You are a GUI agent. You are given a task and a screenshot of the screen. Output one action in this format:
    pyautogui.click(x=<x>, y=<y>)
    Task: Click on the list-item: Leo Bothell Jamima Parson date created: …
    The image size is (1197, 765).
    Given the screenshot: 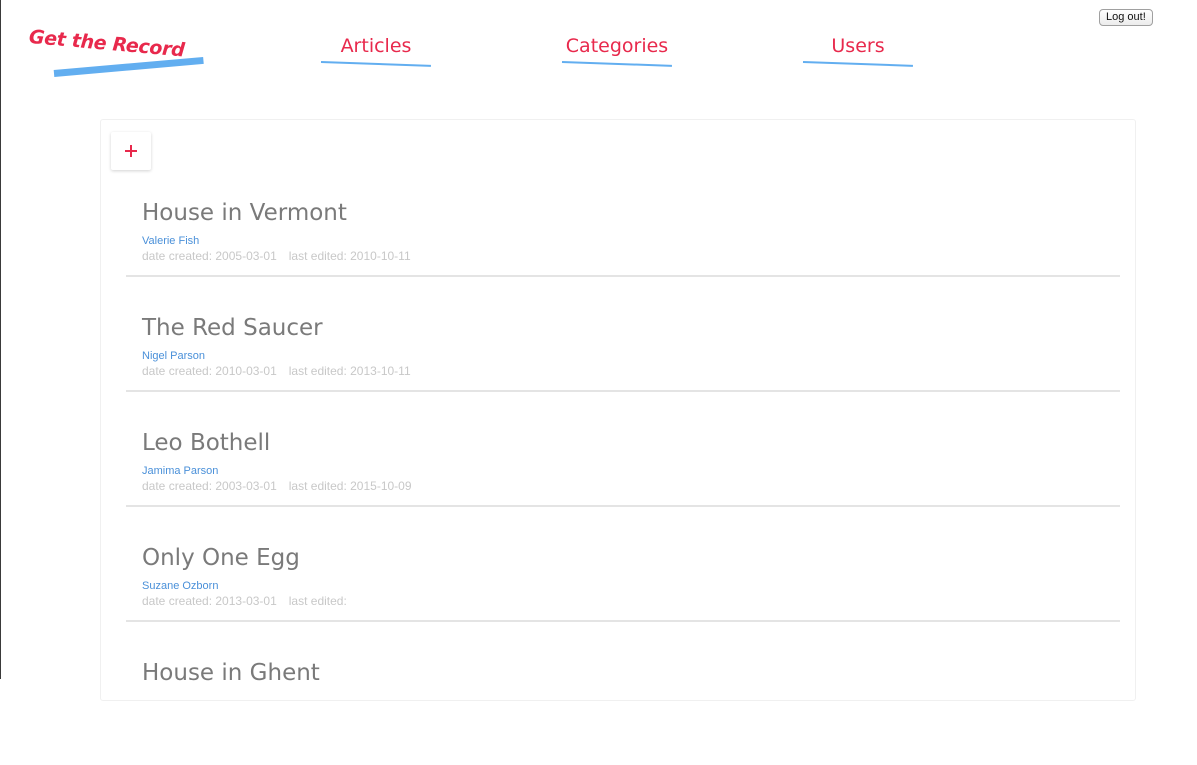 What is the action you would take?
    pyautogui.click(x=623, y=477)
    